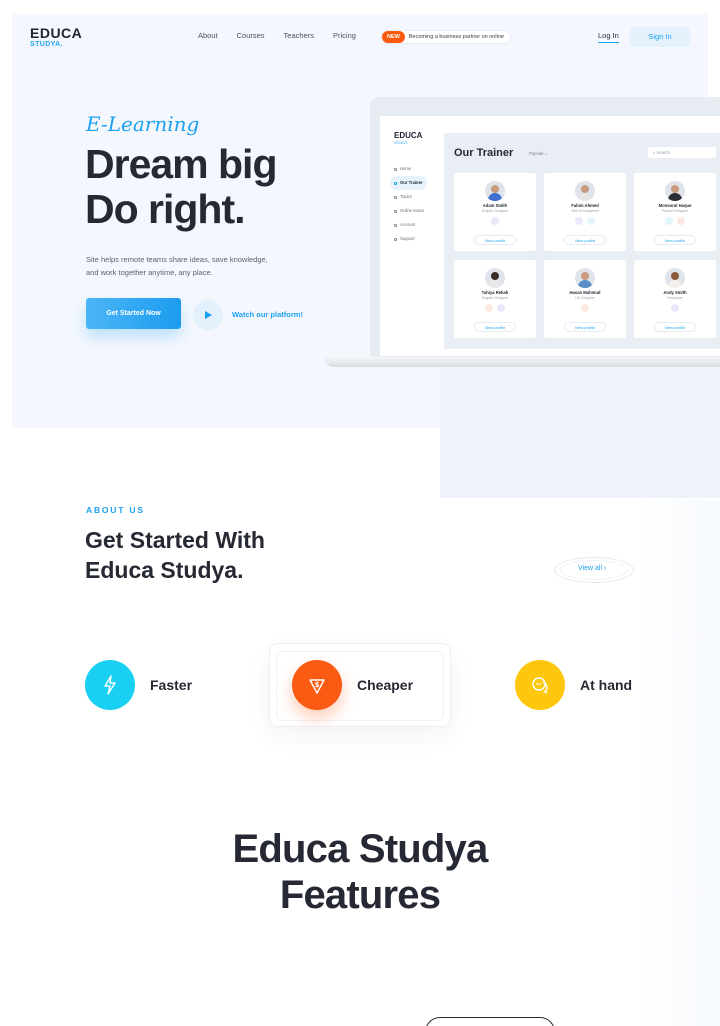 The image size is (720, 1026). I want to click on promo-text: Becoming a business partner on online, so click(456, 37).